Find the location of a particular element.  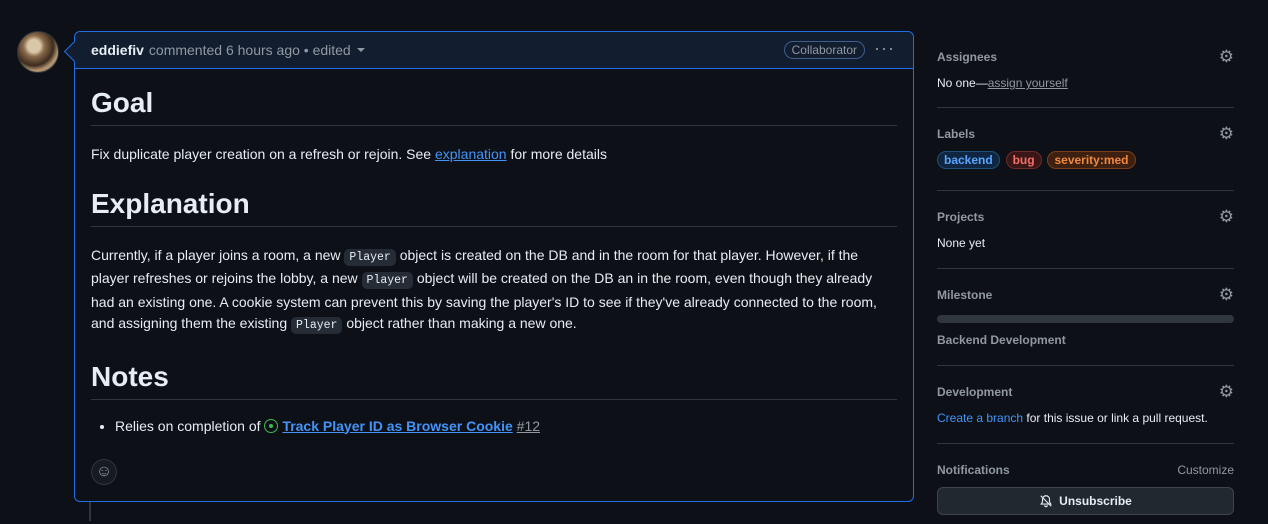

milestone-progress-bar is located at coordinates (1085, 319).